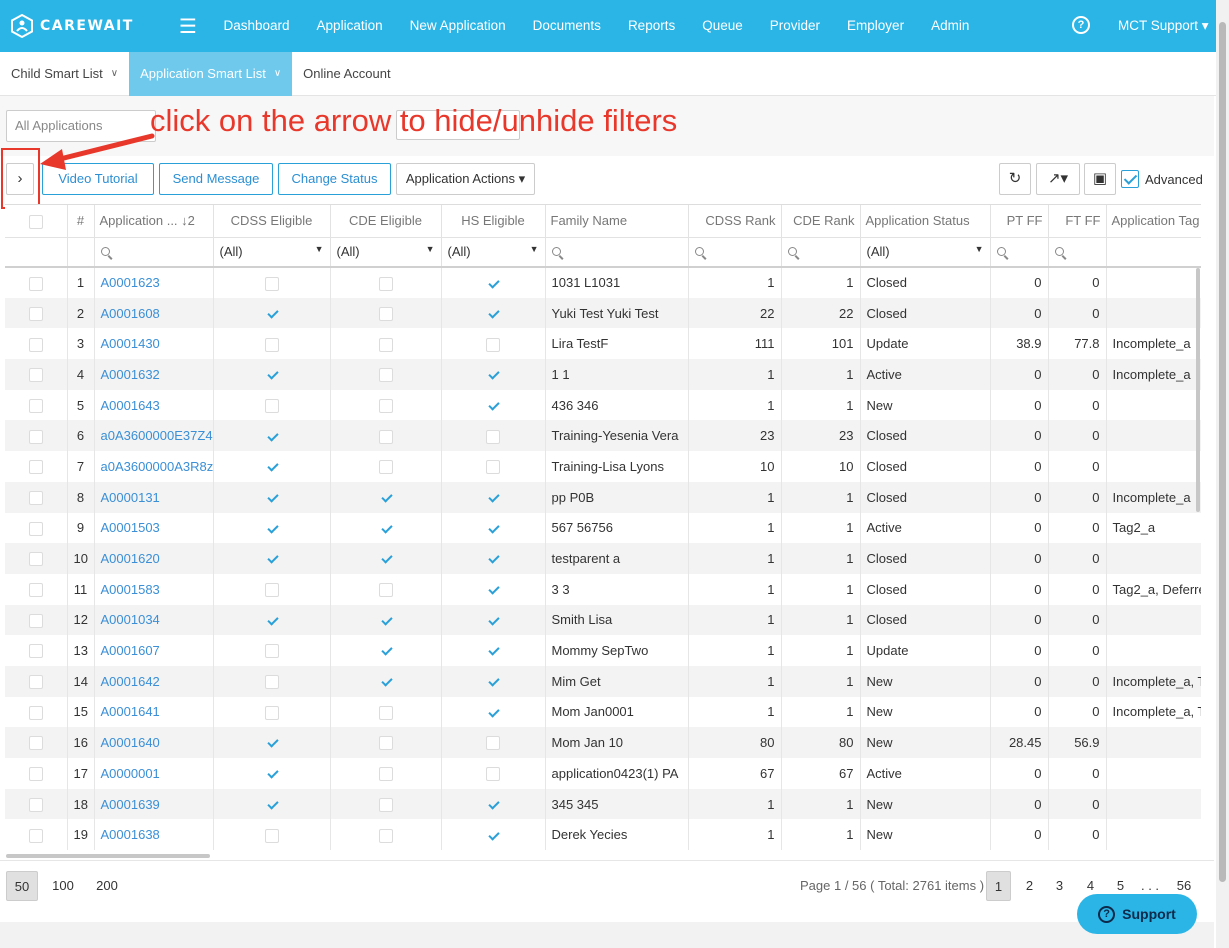 This screenshot has width=1229, height=948. What do you see at coordinates (1100, 179) in the screenshot?
I see `column-chooser-icon: ▣` at bounding box center [1100, 179].